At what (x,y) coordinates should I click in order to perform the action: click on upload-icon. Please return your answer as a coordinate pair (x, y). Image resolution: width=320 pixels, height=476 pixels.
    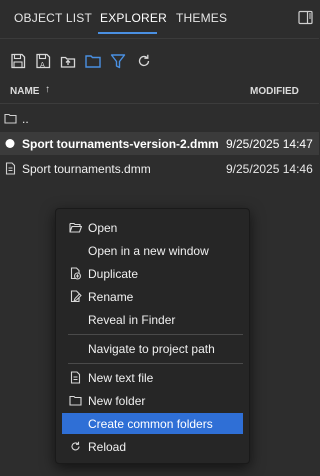
    Looking at the image, I should click on (68, 61).